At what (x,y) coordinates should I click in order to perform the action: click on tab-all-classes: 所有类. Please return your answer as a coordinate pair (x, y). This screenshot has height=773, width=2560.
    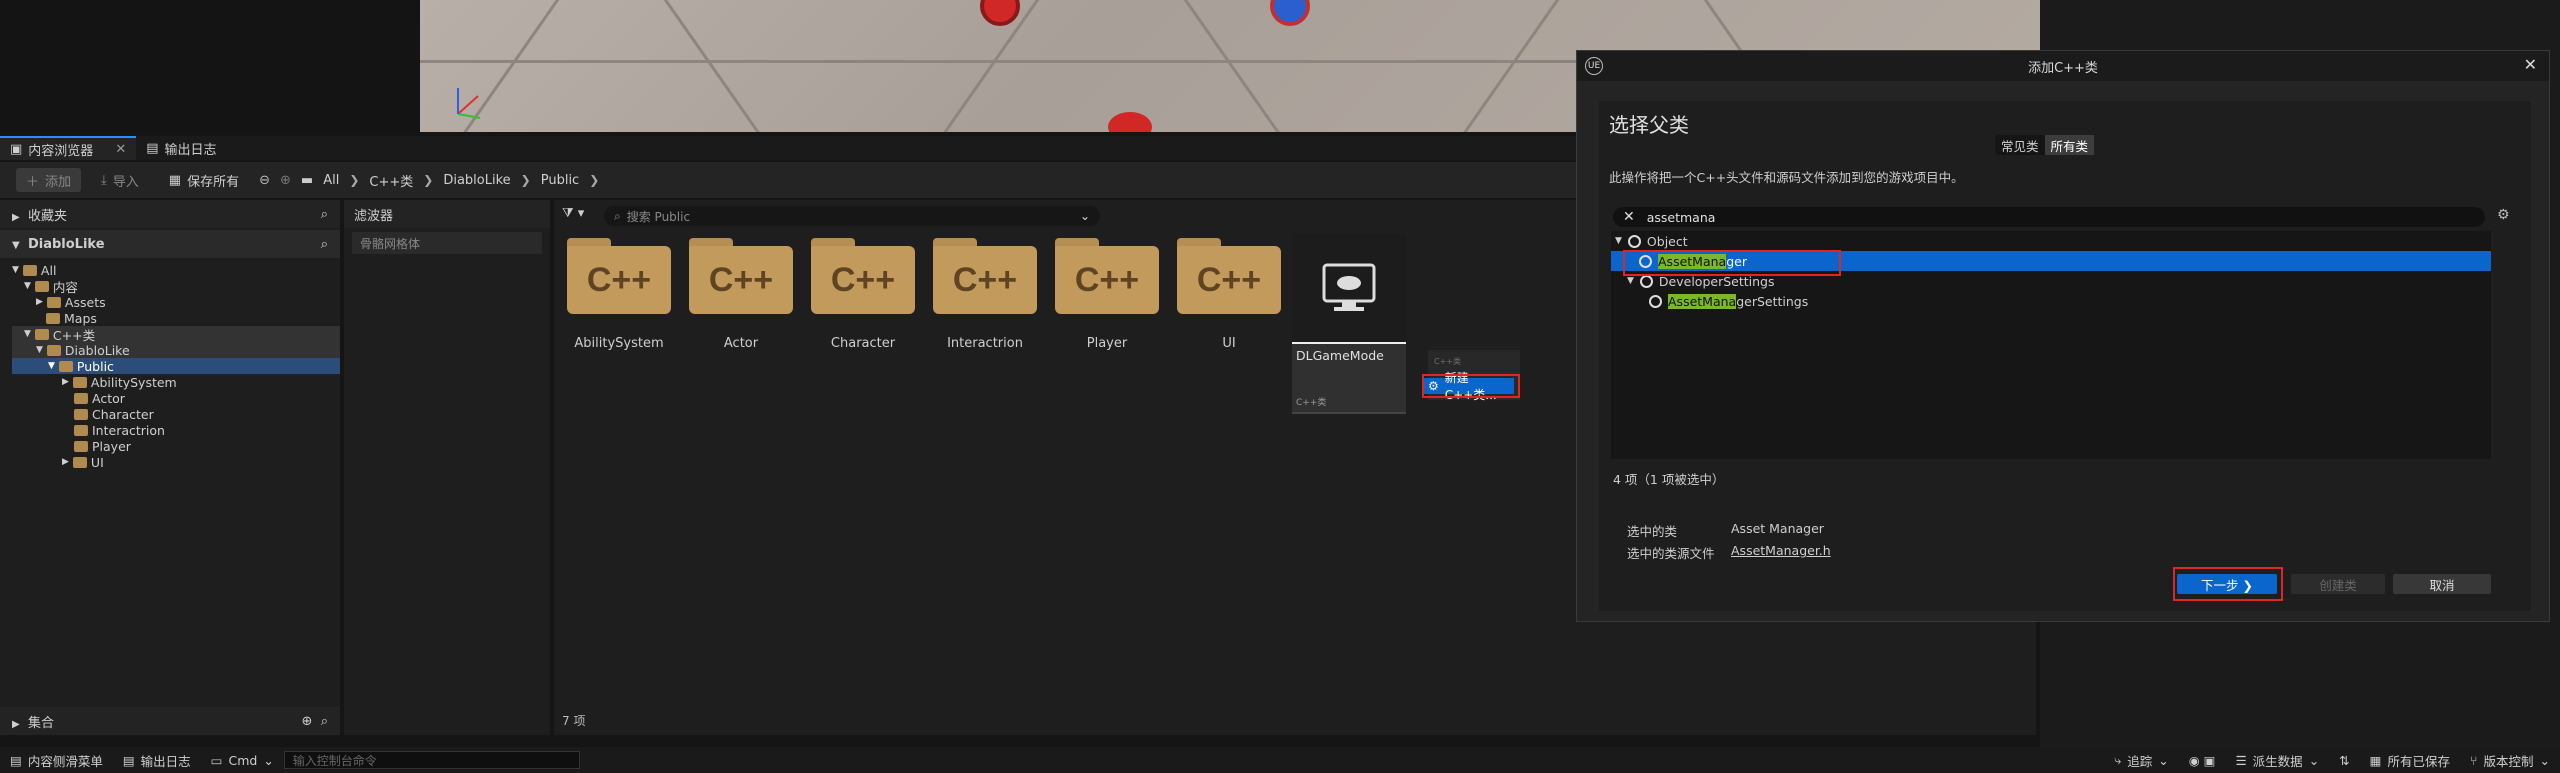
    Looking at the image, I should click on (2069, 145).